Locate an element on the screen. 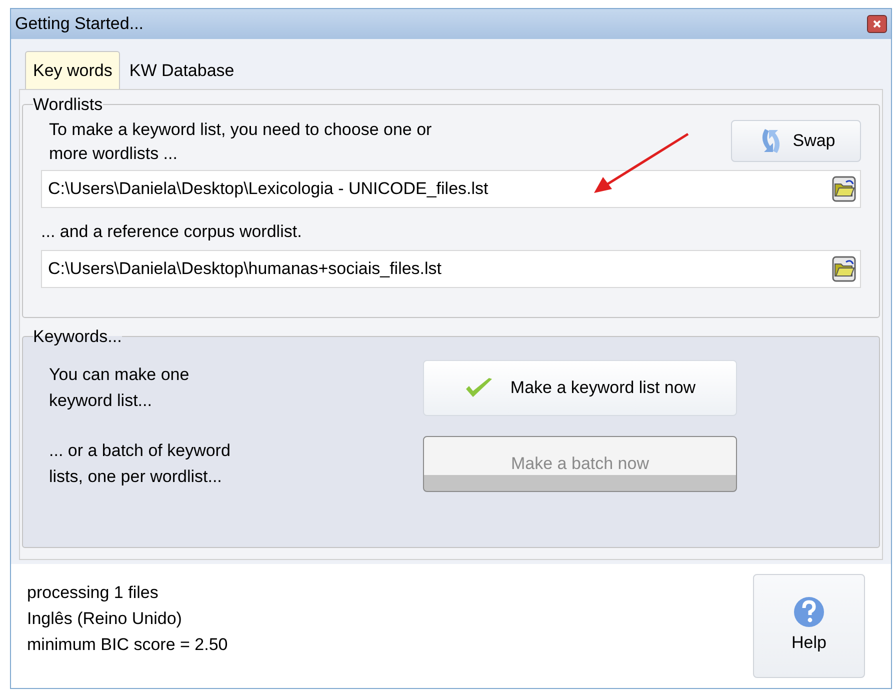 The image size is (894, 691). description-text: ... or a batch of keyword is located at coordinates (140, 451).